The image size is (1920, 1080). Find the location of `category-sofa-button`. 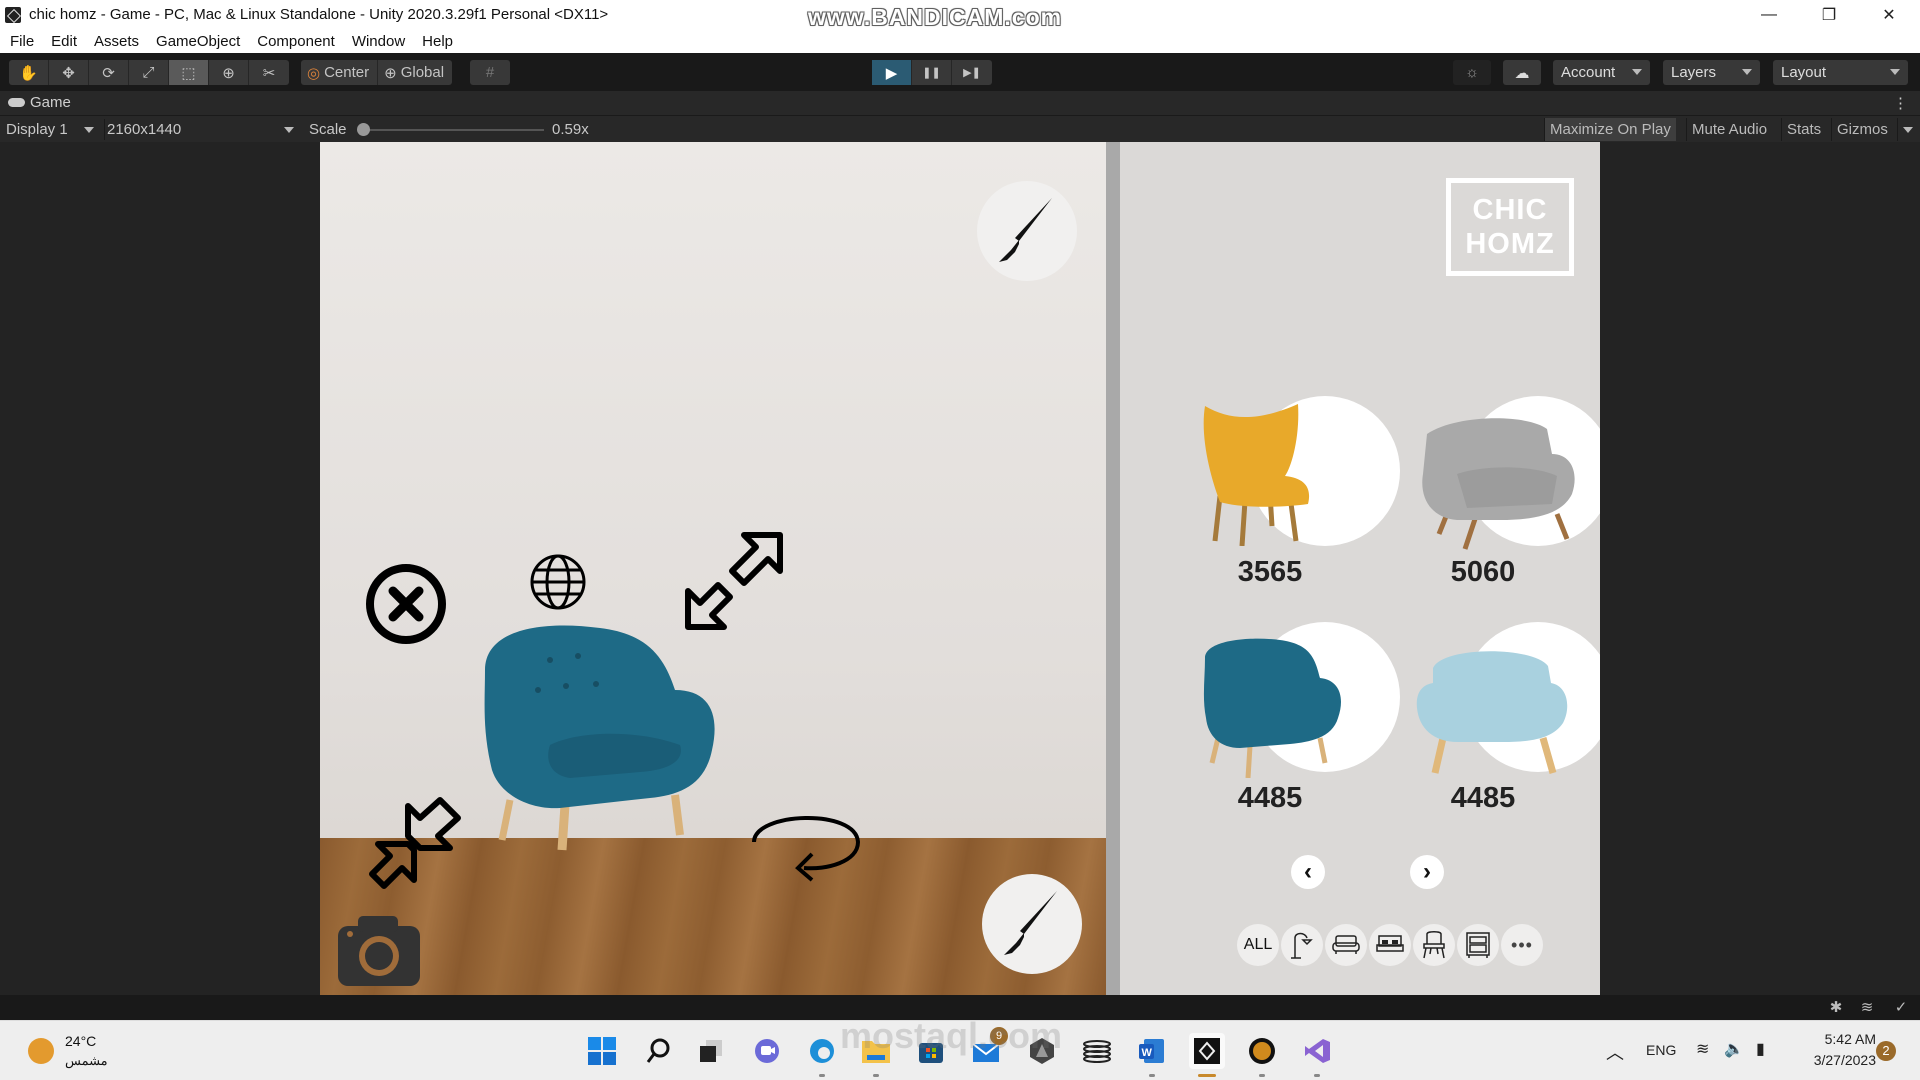

category-sofa-button is located at coordinates (1346, 945).